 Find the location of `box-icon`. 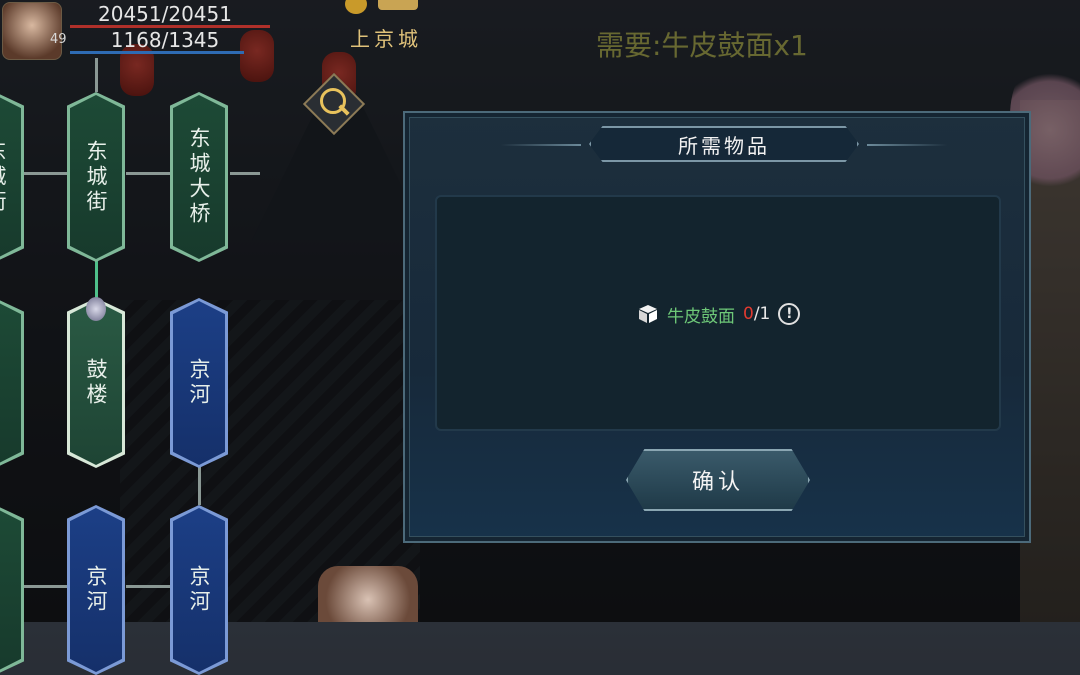

box-icon is located at coordinates (648, 314).